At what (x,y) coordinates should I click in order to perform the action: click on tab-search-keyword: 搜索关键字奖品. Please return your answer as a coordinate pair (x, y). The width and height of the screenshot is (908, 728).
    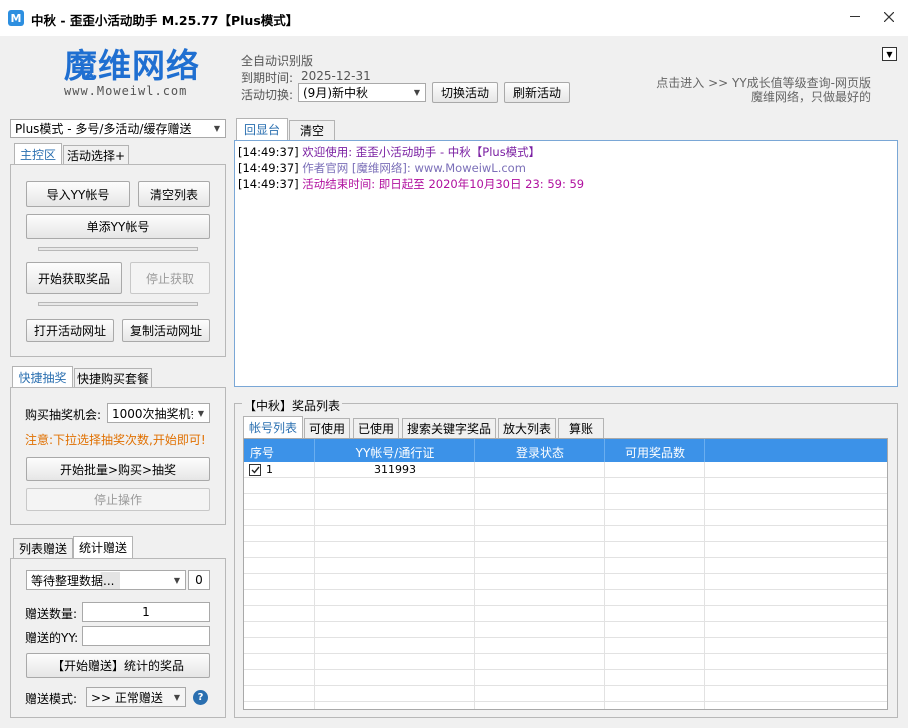
    Looking at the image, I should click on (449, 428).